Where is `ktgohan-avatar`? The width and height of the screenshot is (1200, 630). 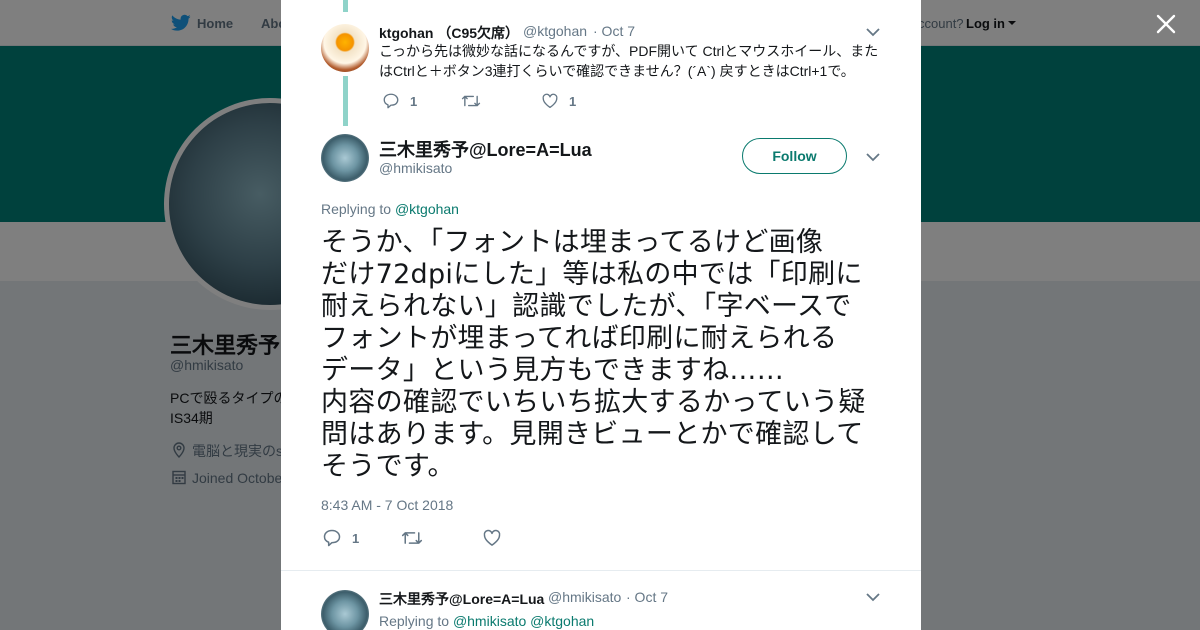 ktgohan-avatar is located at coordinates (345, 48).